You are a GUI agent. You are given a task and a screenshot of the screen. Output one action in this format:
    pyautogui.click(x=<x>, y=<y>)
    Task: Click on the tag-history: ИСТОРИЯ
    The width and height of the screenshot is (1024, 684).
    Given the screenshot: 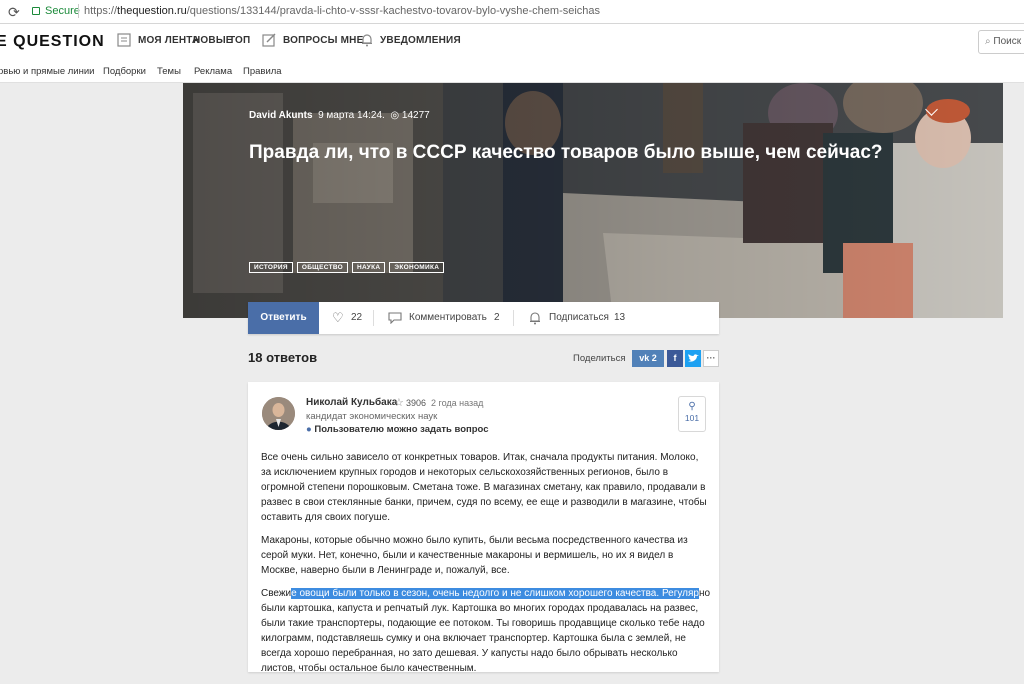 What is the action you would take?
    pyautogui.click(x=271, y=267)
    